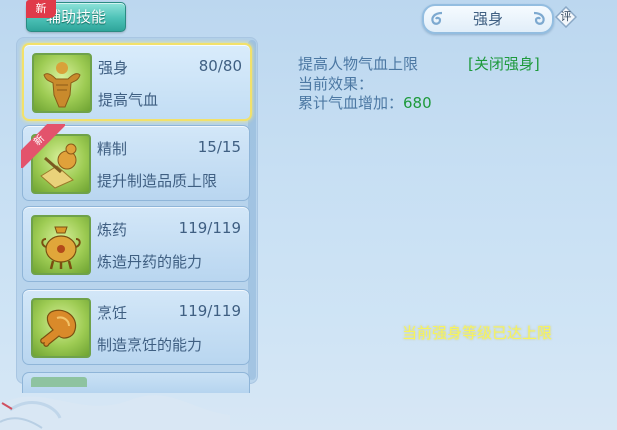  What do you see at coordinates (61, 328) in the screenshot?
I see `drumstick-icon` at bounding box center [61, 328].